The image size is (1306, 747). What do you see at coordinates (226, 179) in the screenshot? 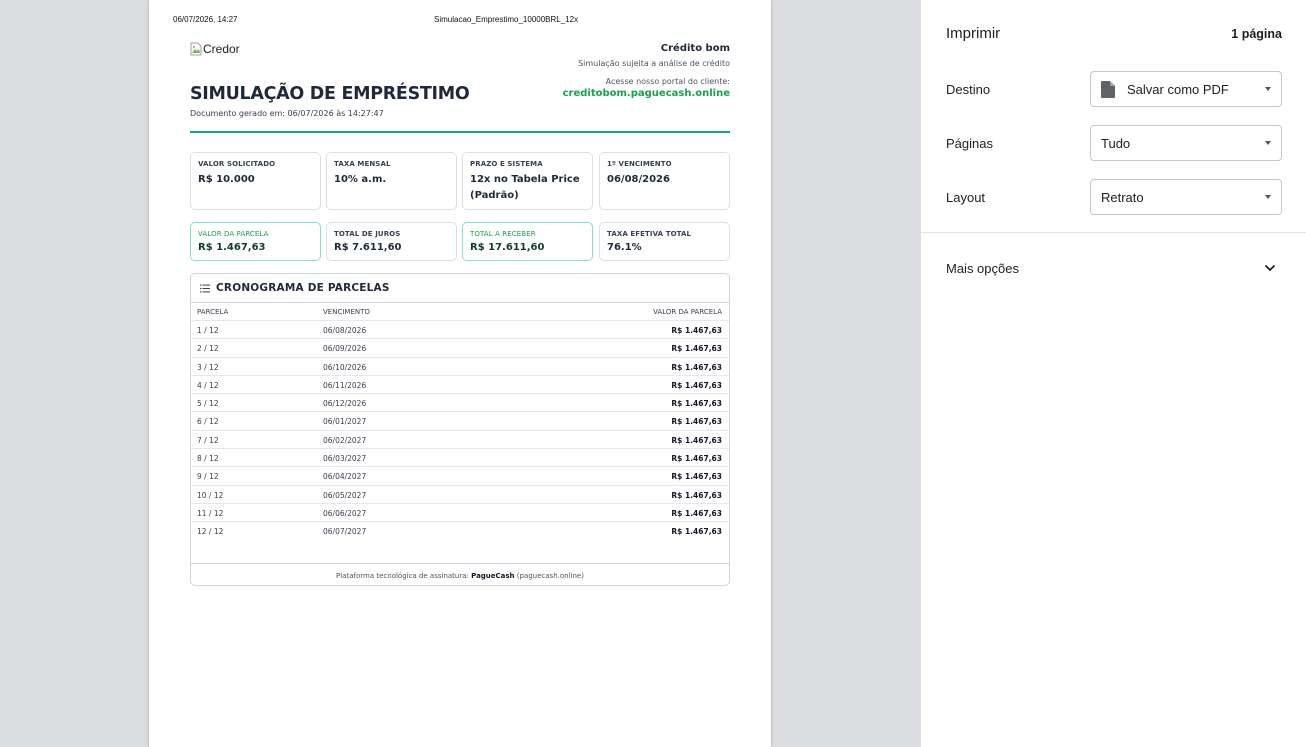
I see `card-value: R$ 10.000` at bounding box center [226, 179].